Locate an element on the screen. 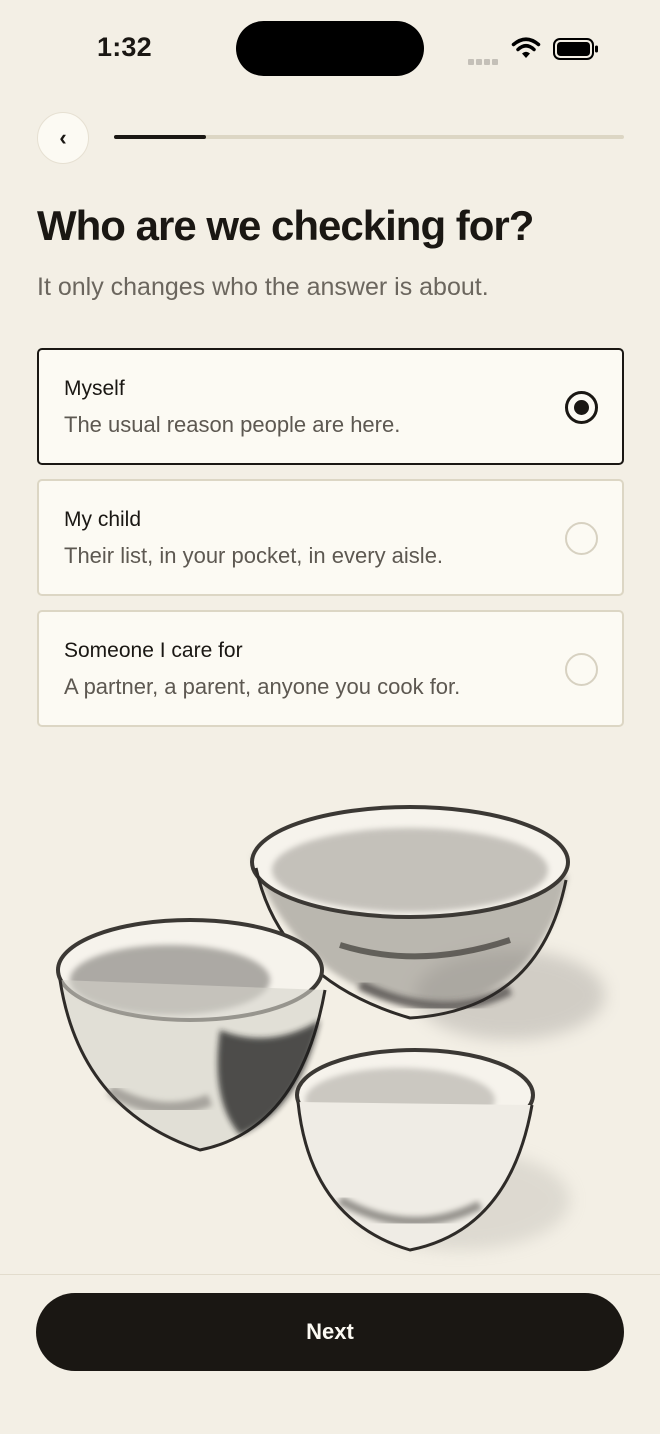  chevron-left-icon: ‹ is located at coordinates (63, 137).